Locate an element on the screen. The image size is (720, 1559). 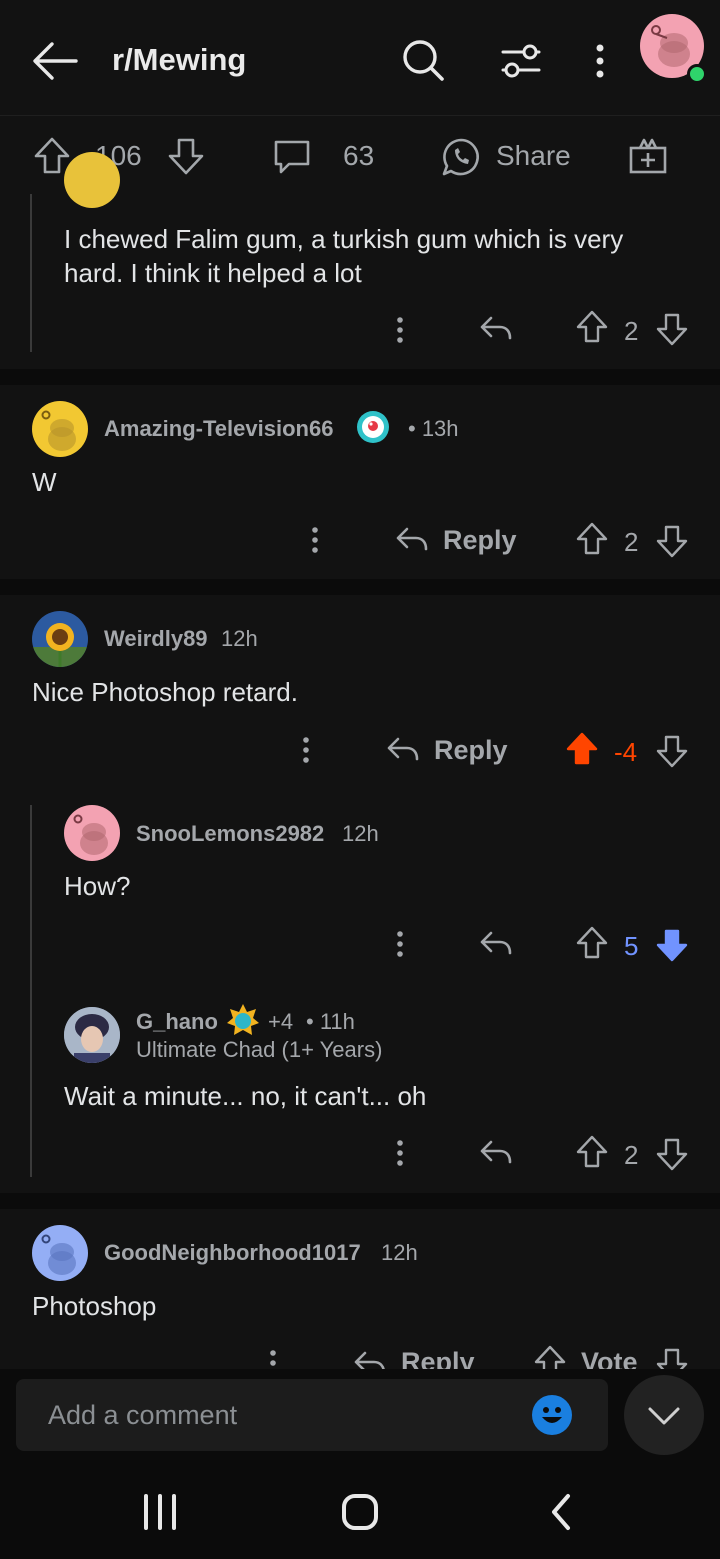
comment-username: SnooLemons2982 is located at coordinates (230, 834).